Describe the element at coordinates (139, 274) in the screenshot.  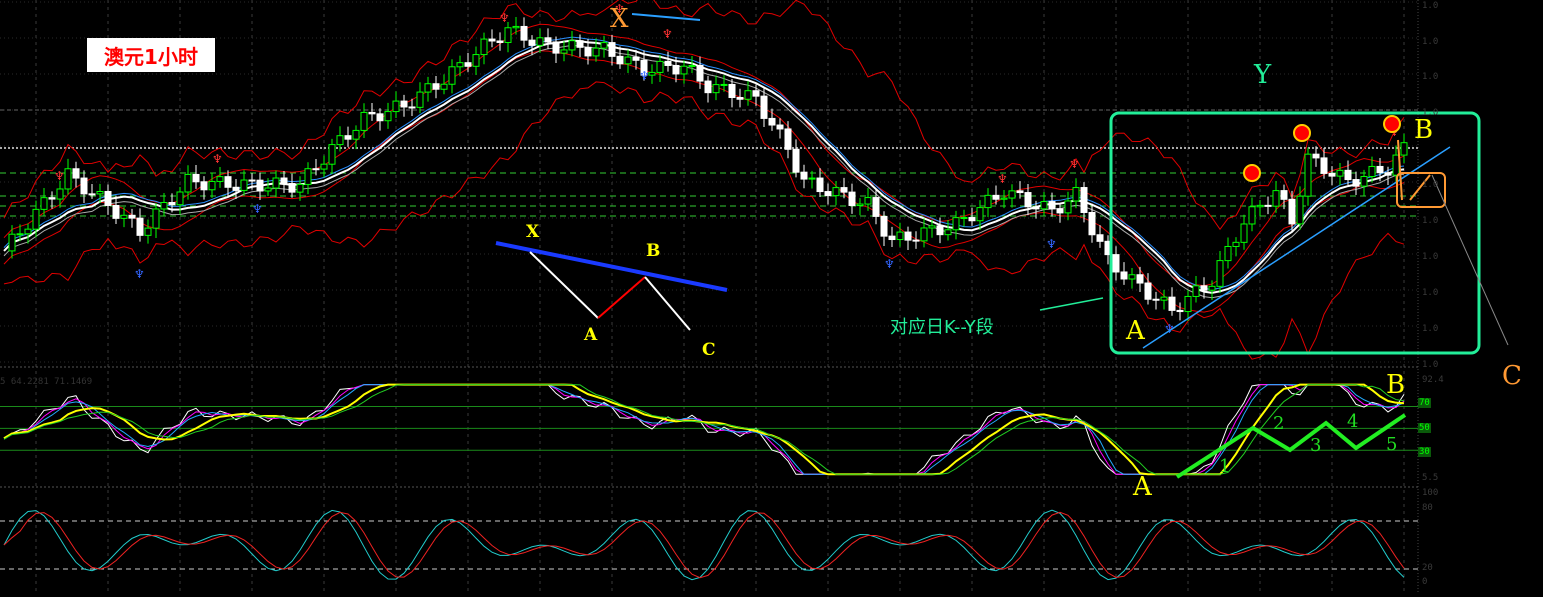
I see `fractal-down-icon: ♆` at that location.